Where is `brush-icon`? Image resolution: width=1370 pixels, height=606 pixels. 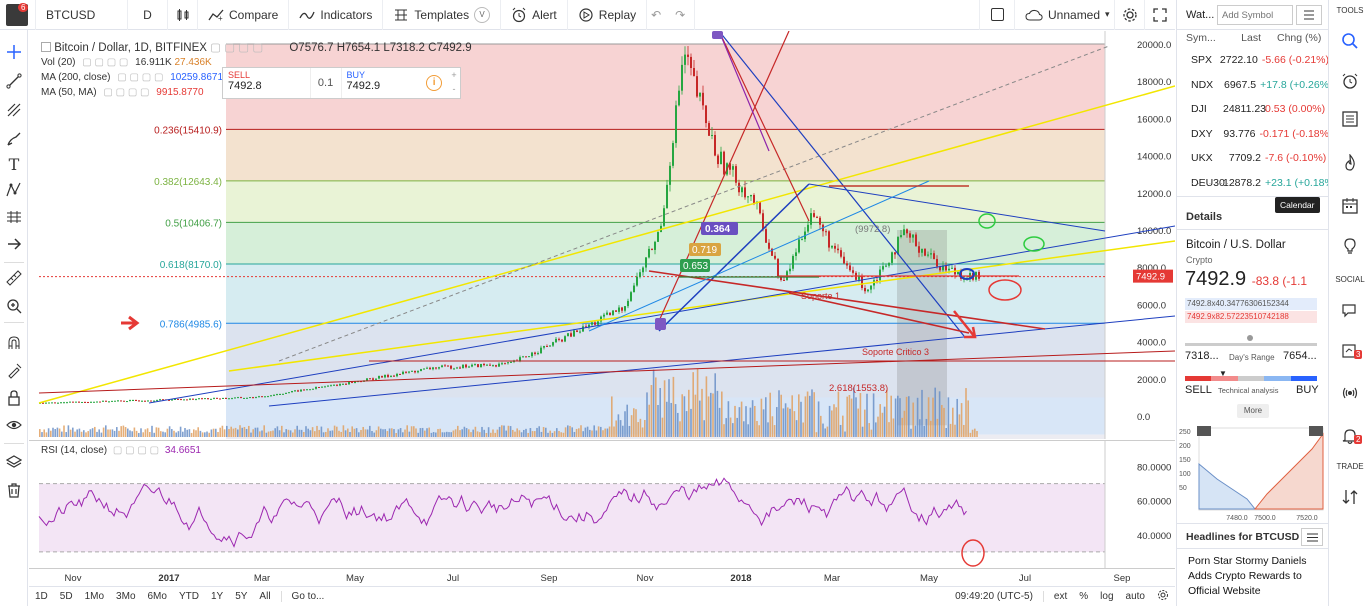 brush-icon is located at coordinates (14, 139).